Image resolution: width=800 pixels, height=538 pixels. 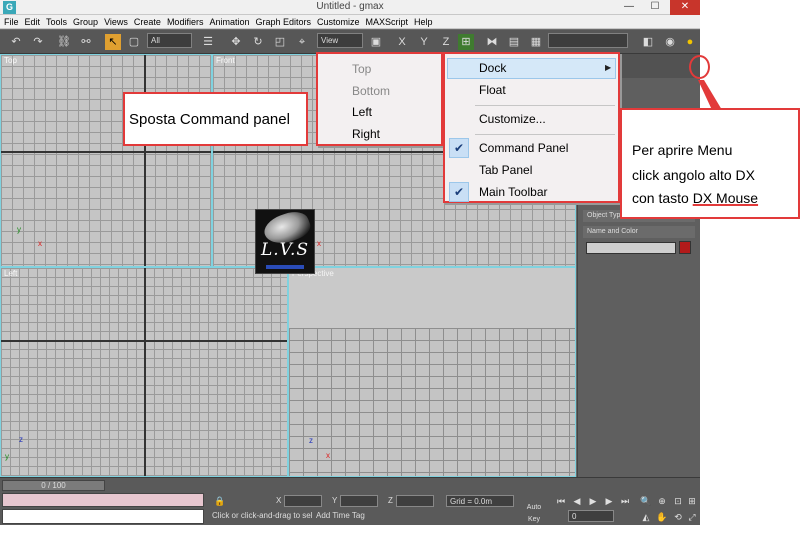 I want to click on rollout-name-and-color: Name and Color, so click(x=639, y=232).